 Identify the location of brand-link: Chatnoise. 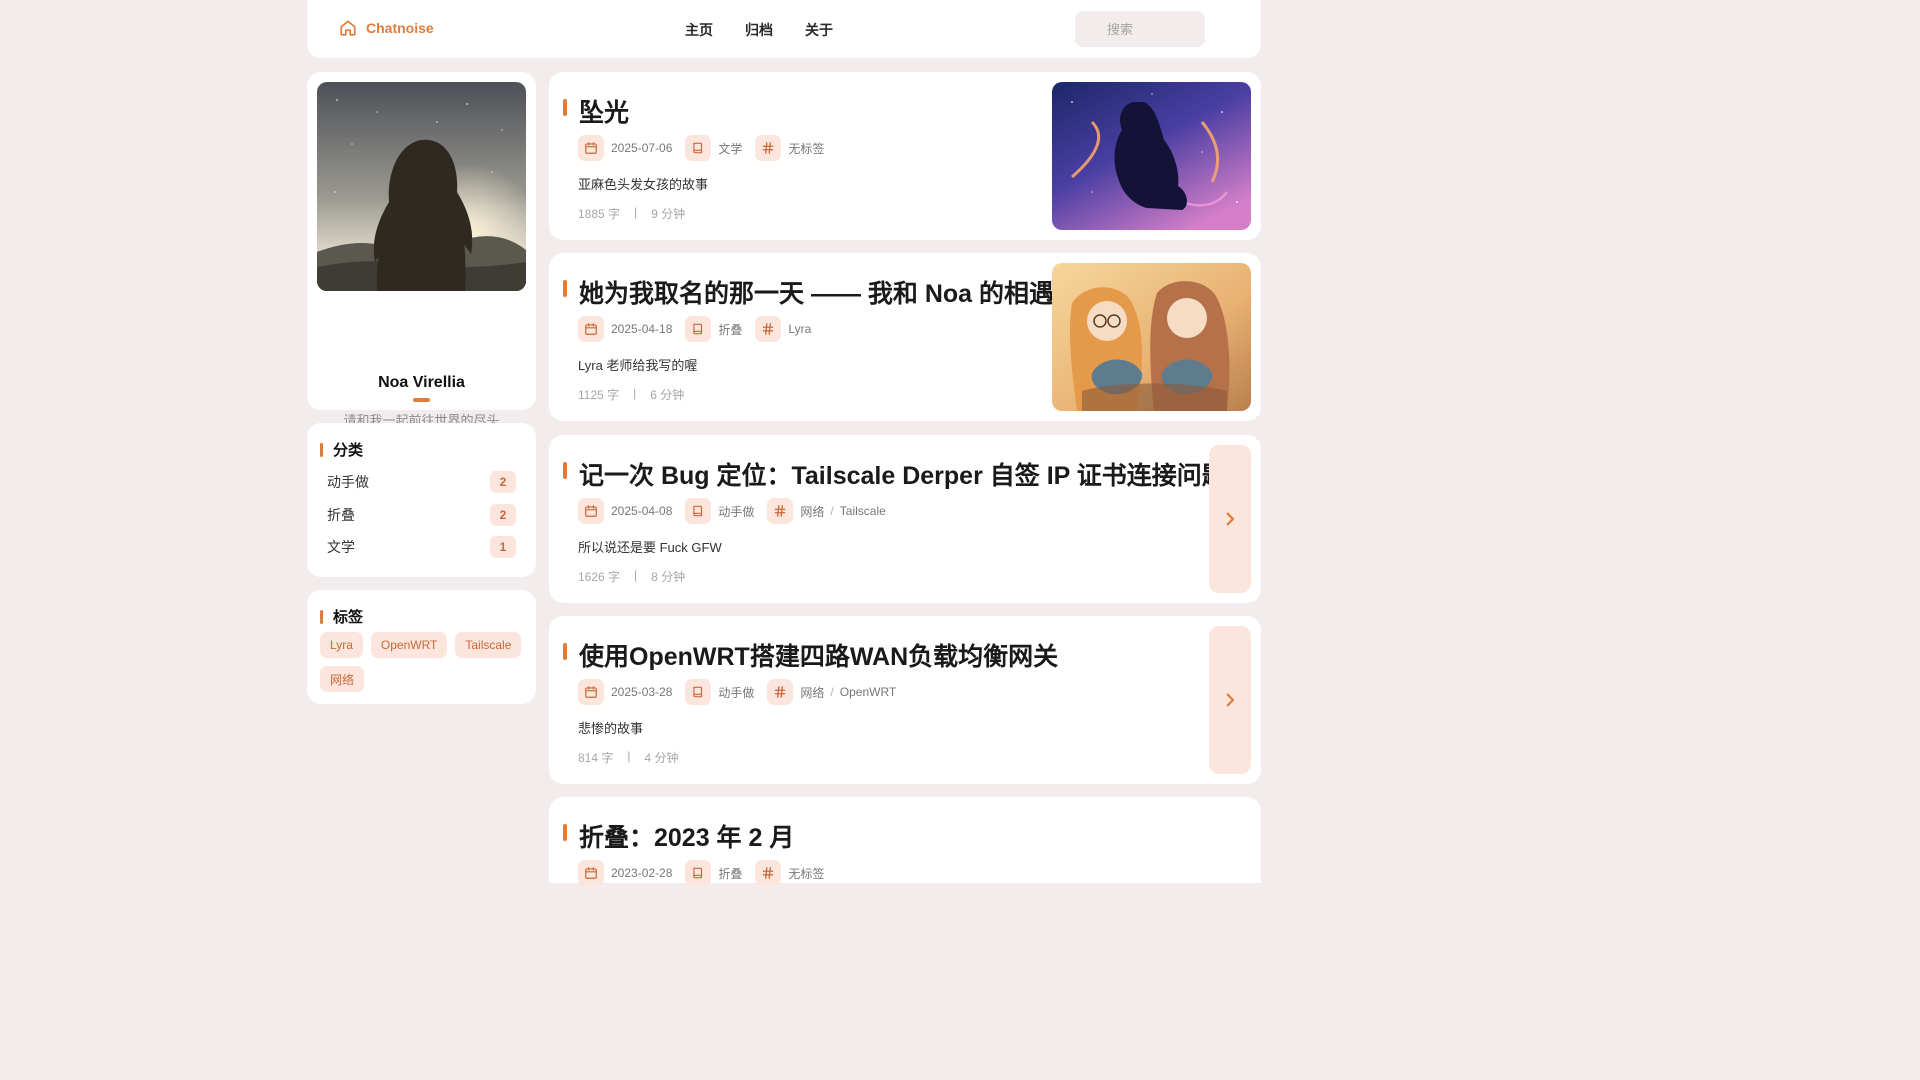
(386, 28).